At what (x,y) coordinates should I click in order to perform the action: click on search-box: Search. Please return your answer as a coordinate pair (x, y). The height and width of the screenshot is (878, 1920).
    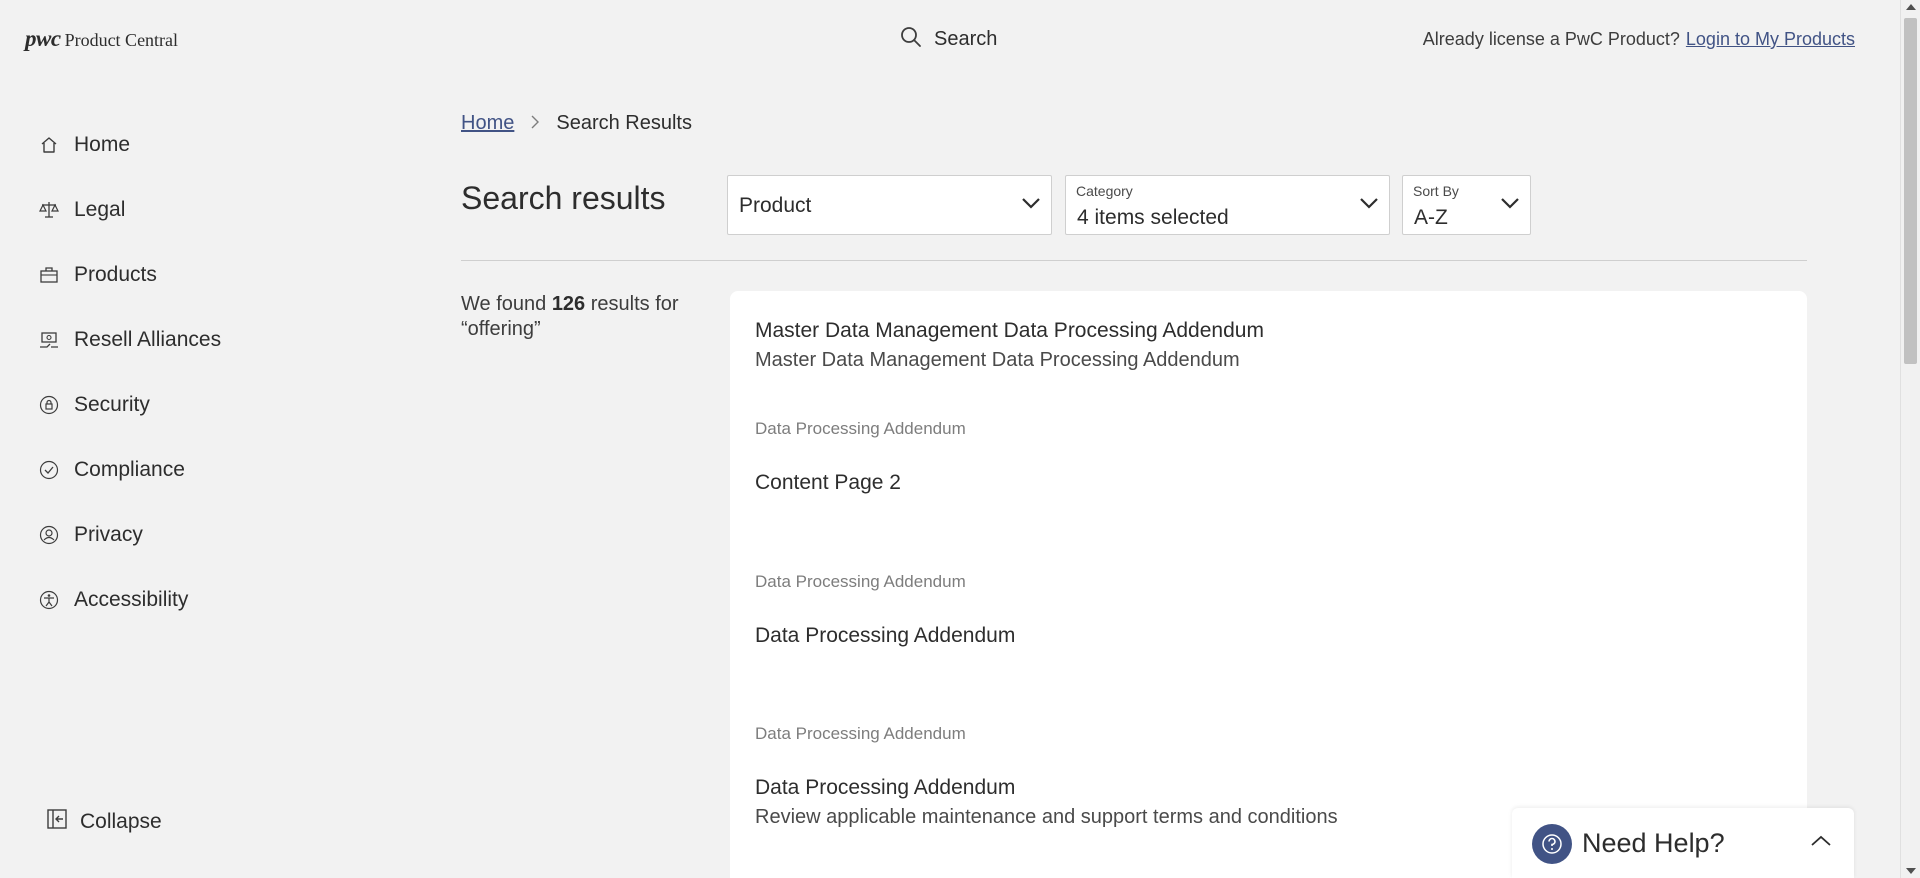
    Looking at the image, I should click on (948, 39).